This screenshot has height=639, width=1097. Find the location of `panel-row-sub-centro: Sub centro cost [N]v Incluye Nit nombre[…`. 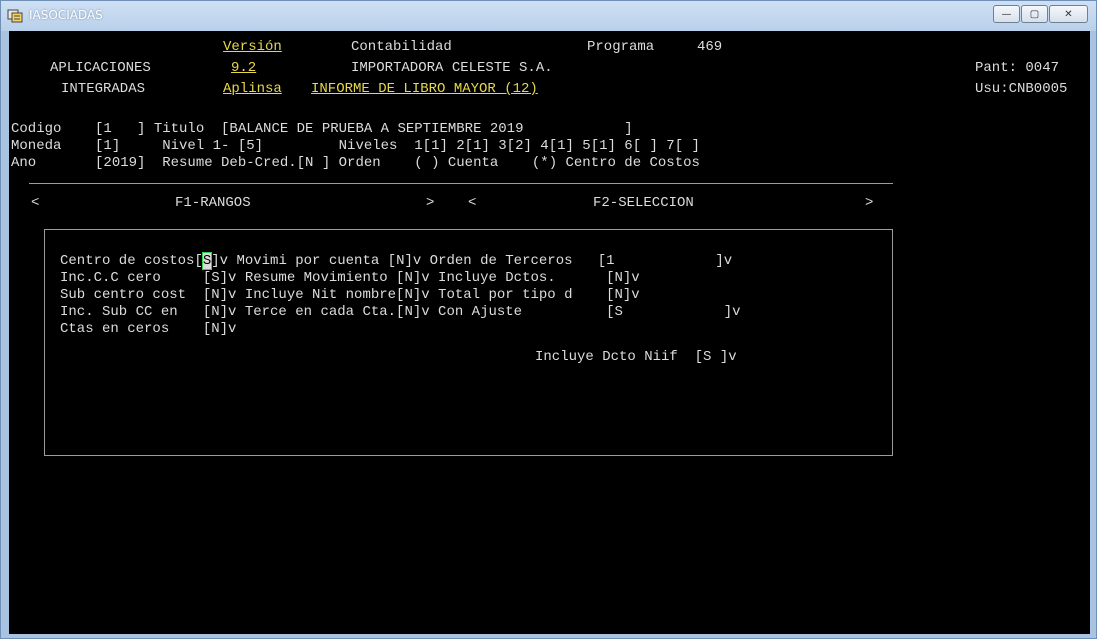

panel-row-sub-centro: Sub centro cost [N]v Incluye Nit nombre[… is located at coordinates (350, 295).